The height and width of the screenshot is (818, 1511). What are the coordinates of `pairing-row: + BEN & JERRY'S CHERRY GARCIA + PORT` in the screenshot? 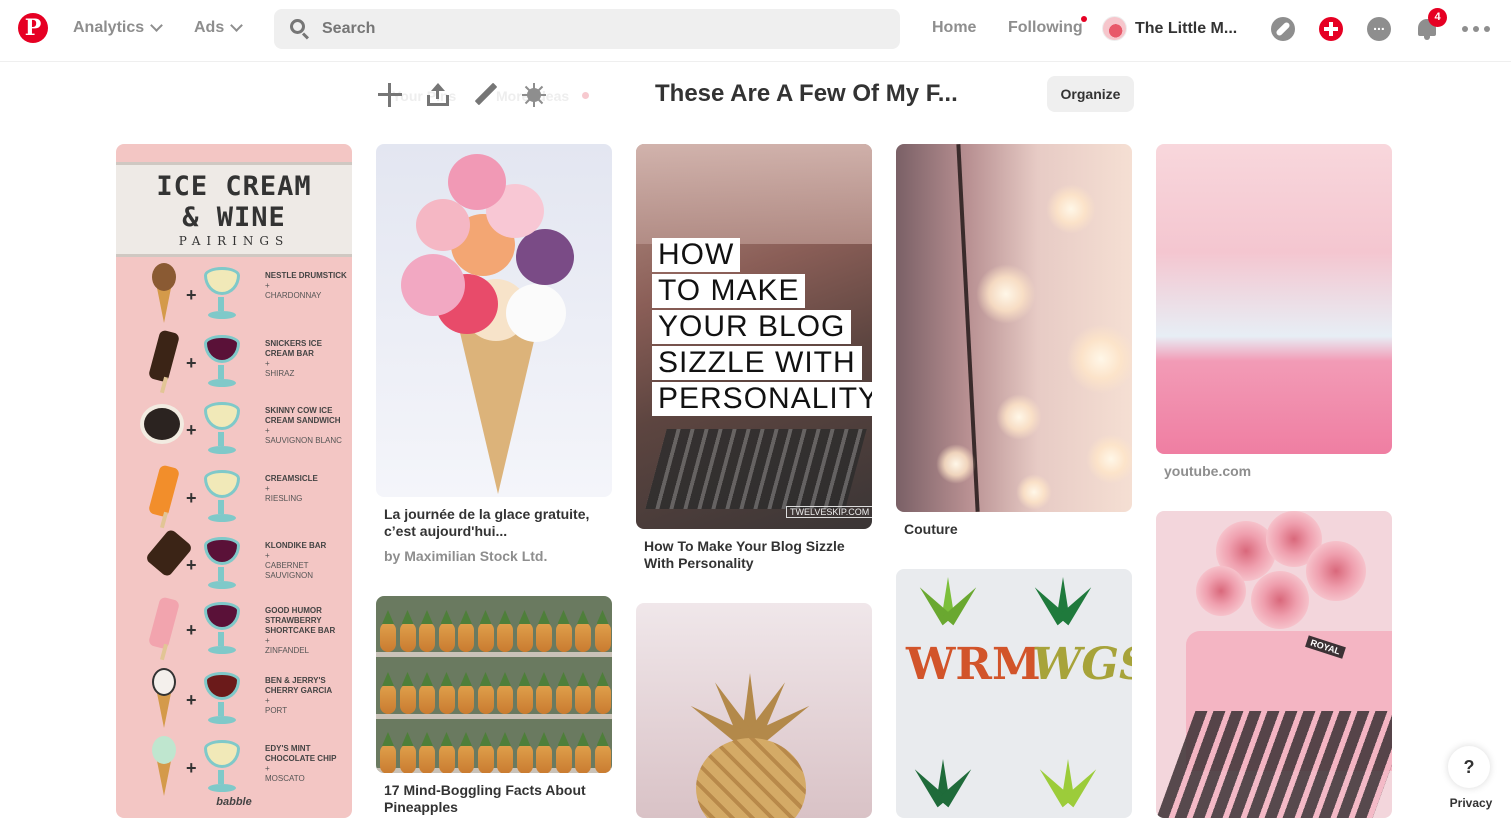 It's located at (234, 699).